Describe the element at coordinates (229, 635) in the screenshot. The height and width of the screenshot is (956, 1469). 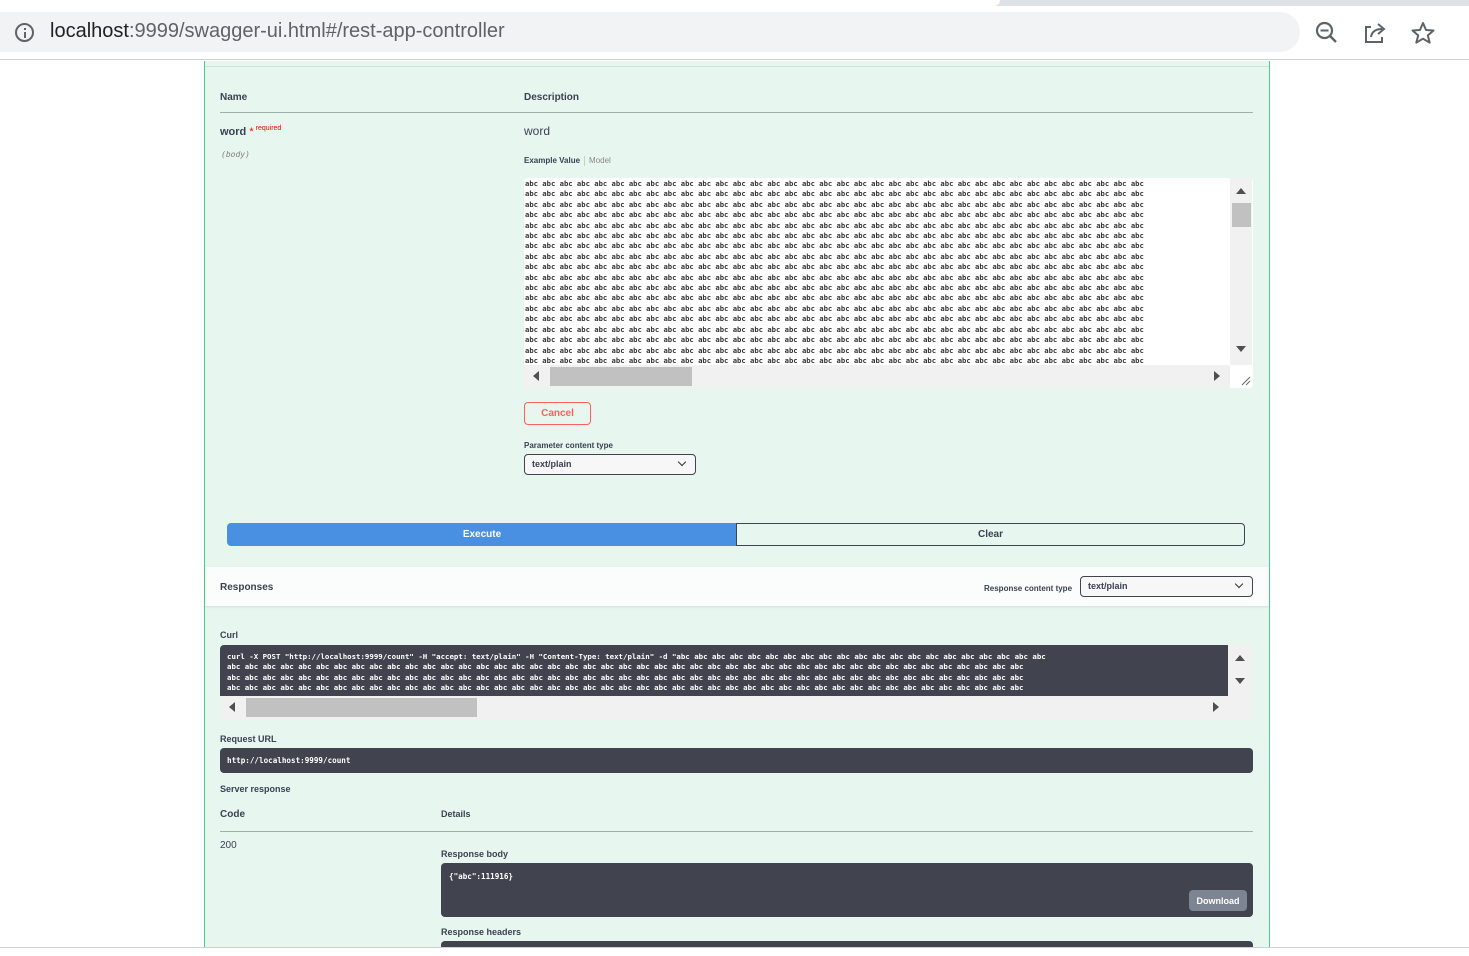
I see `curl-label: Curl` at that location.